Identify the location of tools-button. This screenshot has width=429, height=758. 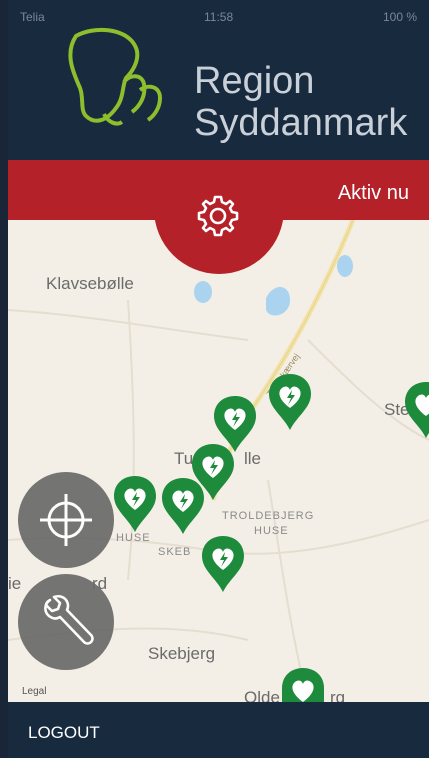
(66, 622).